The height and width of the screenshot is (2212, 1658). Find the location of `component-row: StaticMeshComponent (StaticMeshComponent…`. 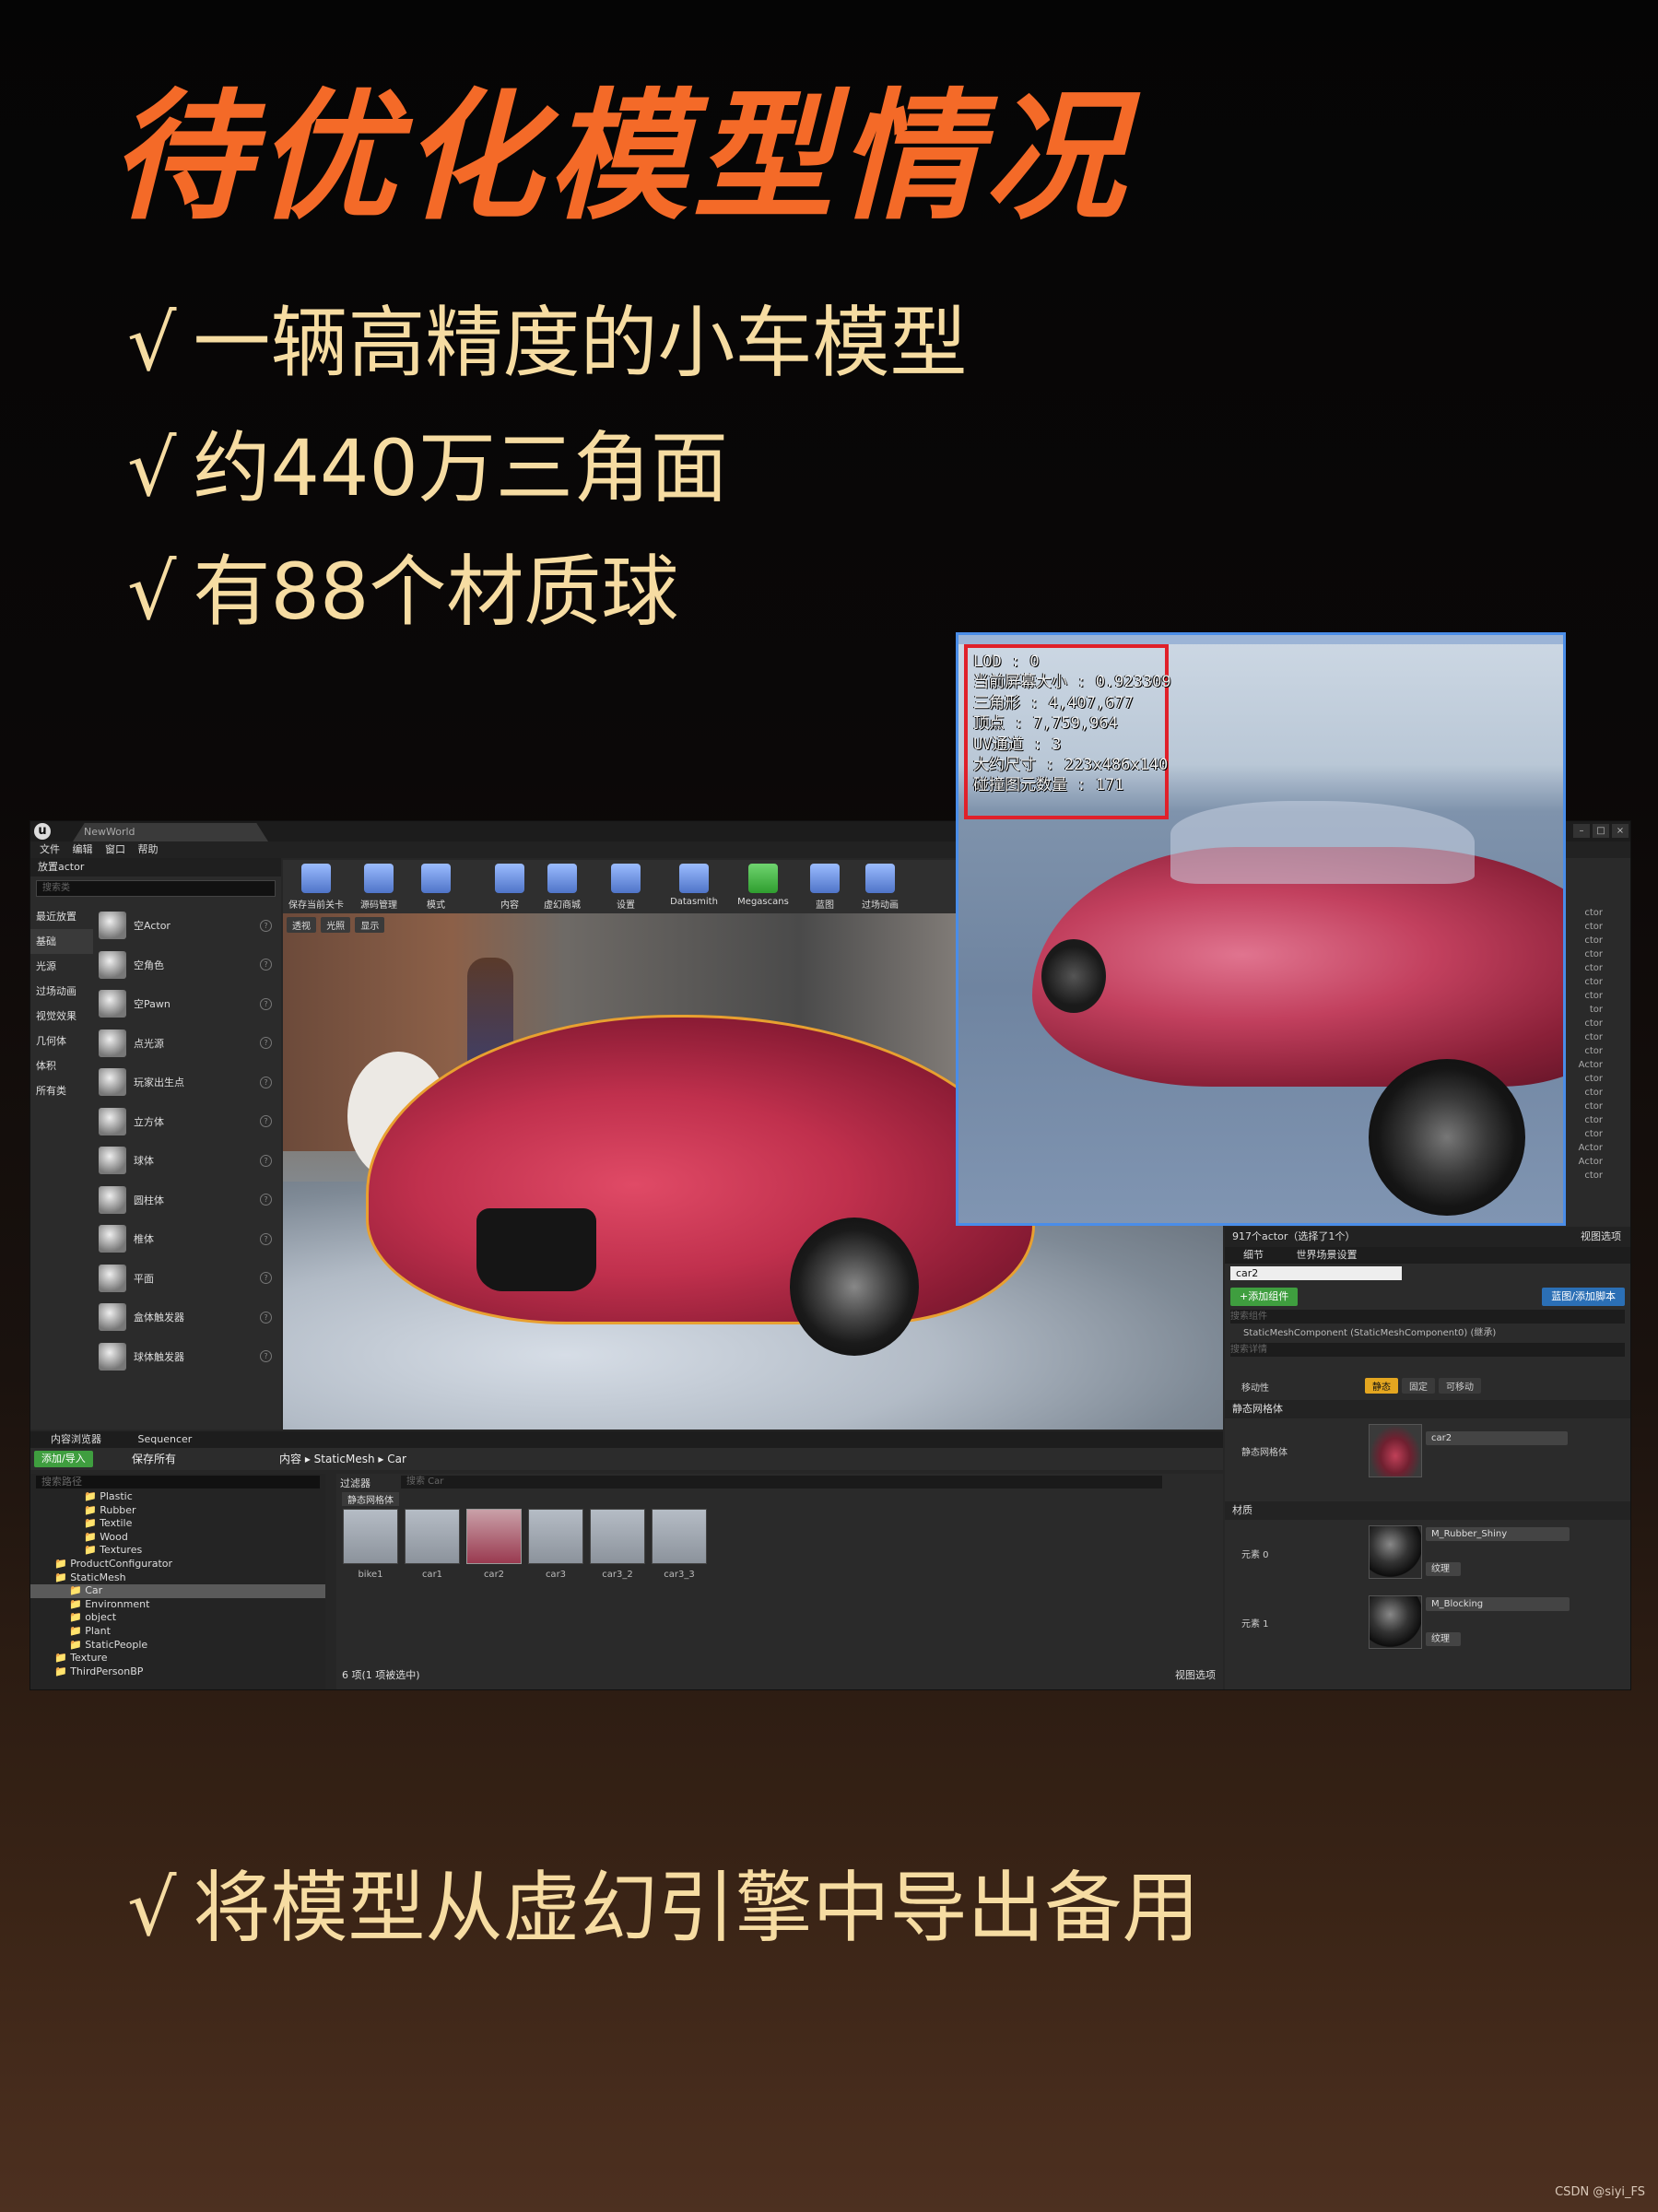

component-row: StaticMeshComponent (StaticMeshComponent… is located at coordinates (1427, 1333).